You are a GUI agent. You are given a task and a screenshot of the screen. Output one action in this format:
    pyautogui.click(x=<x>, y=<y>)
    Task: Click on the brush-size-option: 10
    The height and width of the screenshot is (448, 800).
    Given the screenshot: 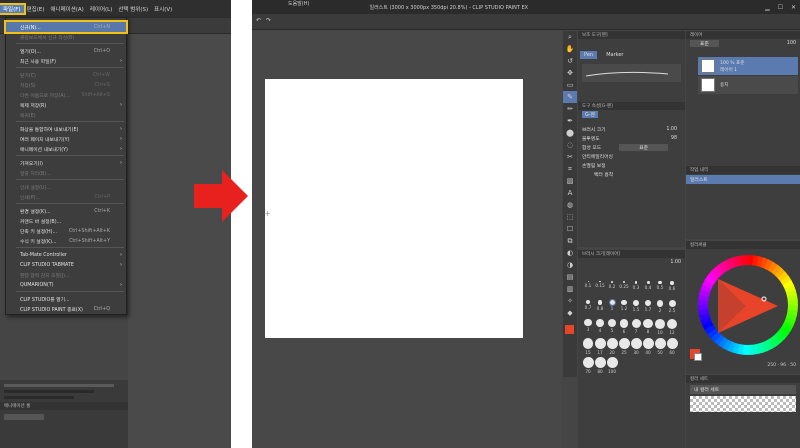 What is the action you would take?
    pyautogui.click(x=660, y=326)
    